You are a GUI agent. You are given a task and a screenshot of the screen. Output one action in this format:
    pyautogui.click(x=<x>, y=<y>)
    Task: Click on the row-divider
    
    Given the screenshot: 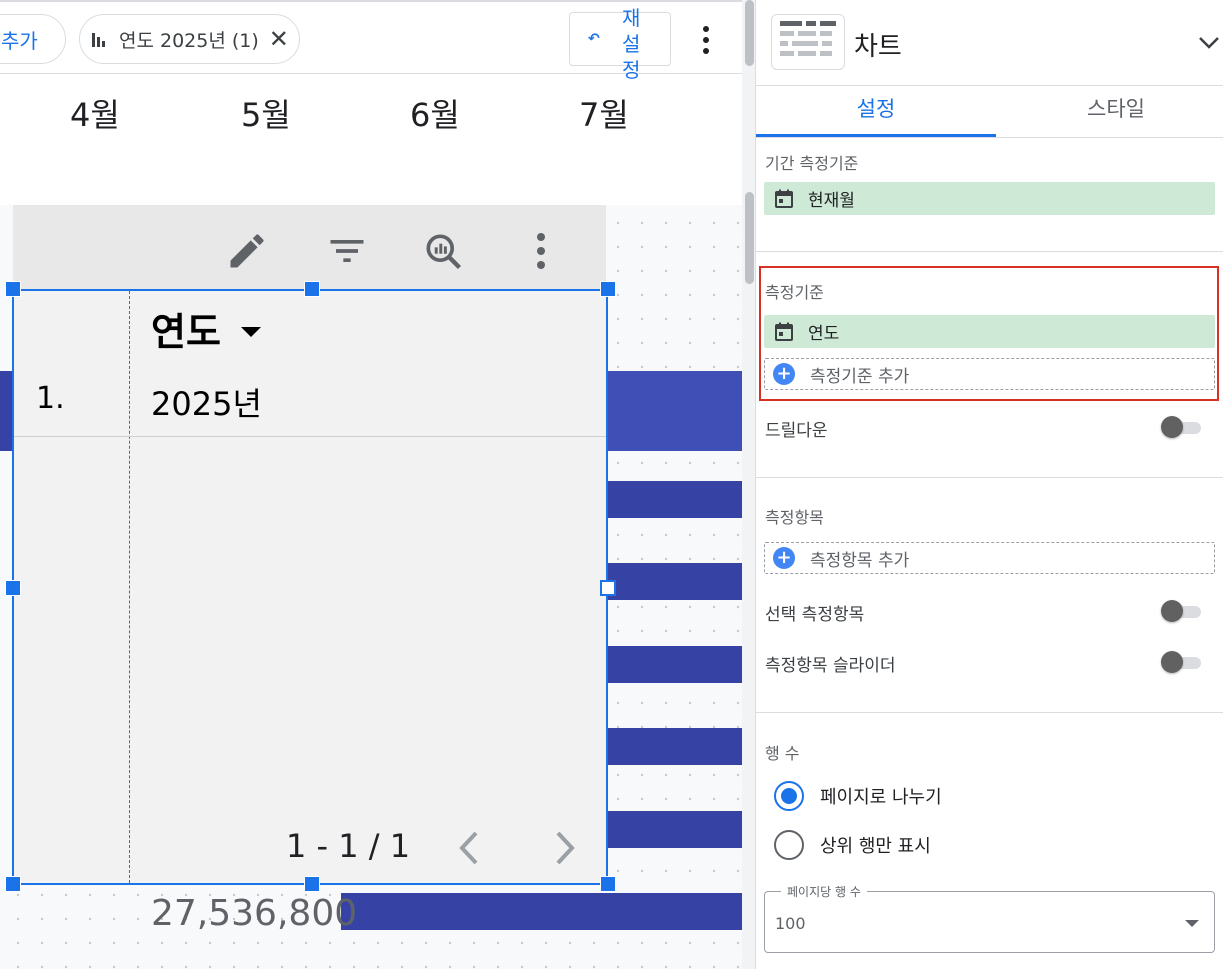 What is the action you would take?
    pyautogui.click(x=310, y=436)
    